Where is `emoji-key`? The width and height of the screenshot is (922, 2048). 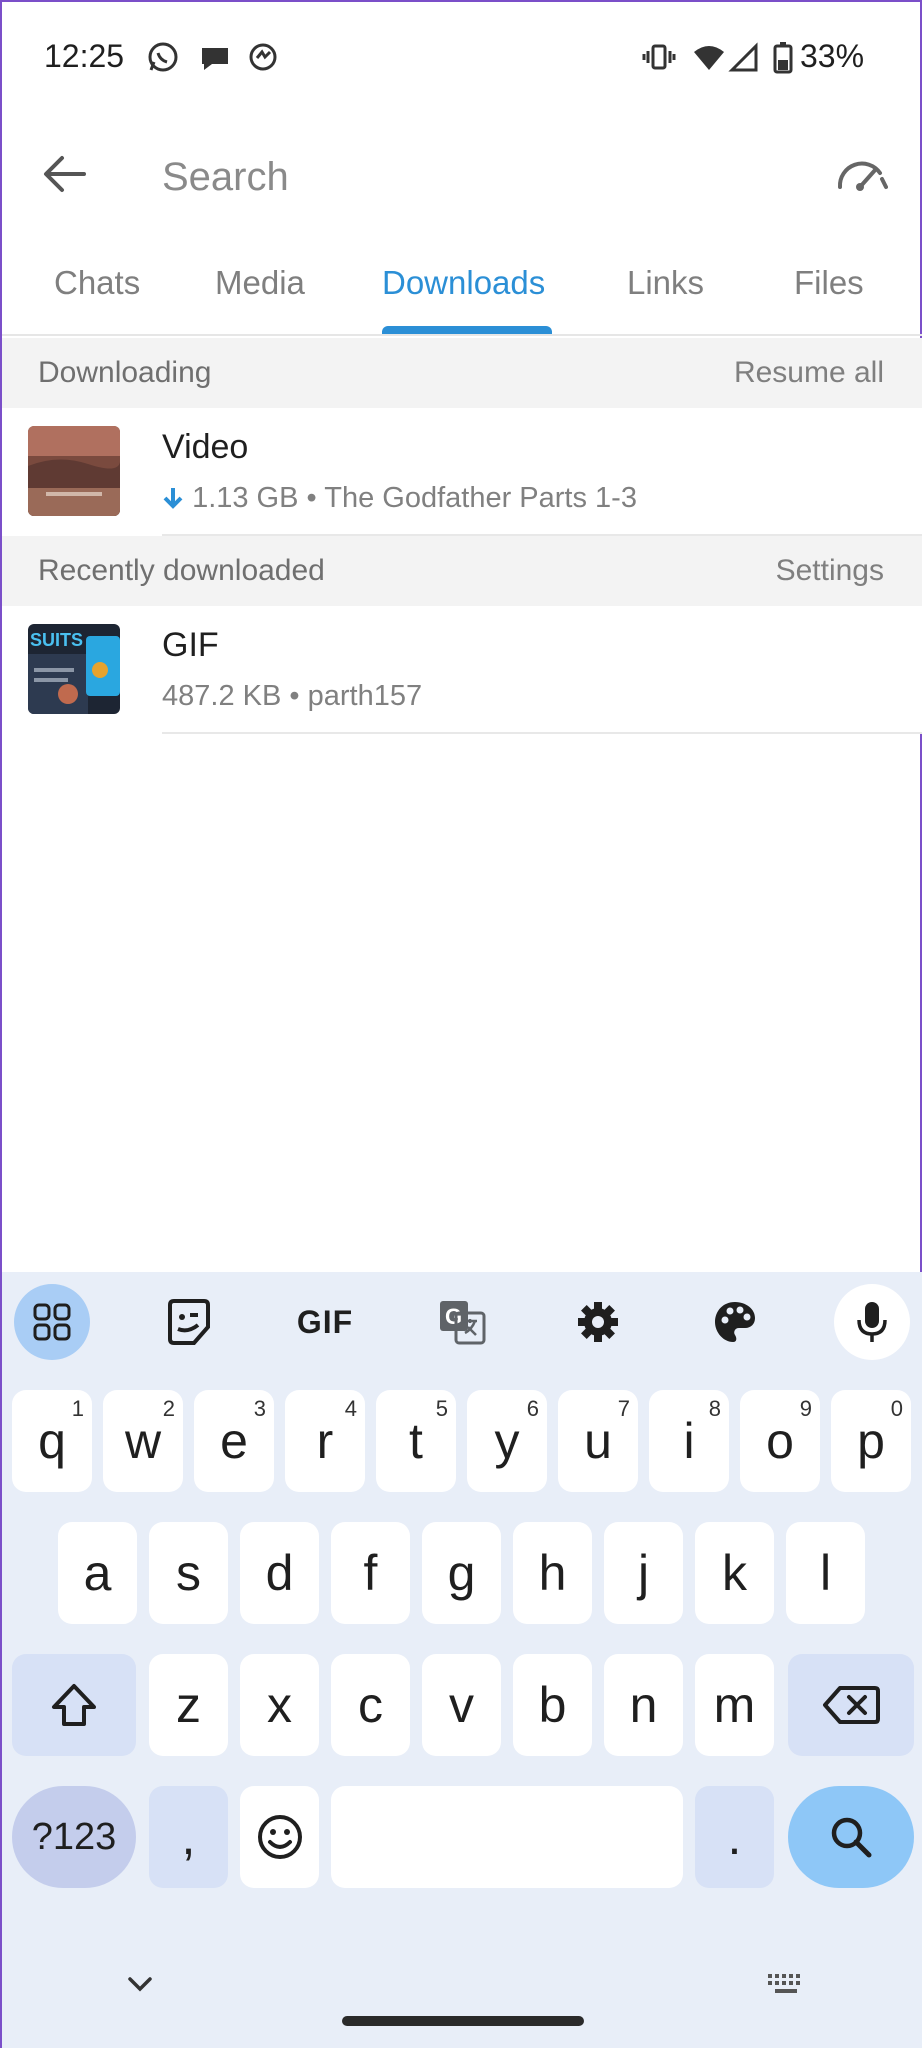
emoji-key is located at coordinates (279, 1837).